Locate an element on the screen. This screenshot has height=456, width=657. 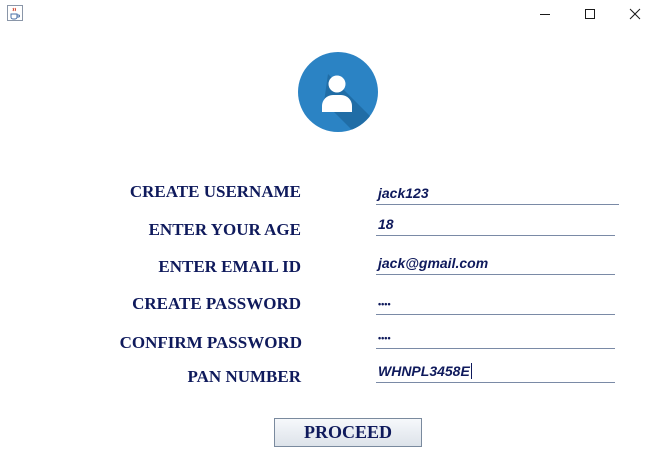
username-field: jack123 is located at coordinates (497, 193).